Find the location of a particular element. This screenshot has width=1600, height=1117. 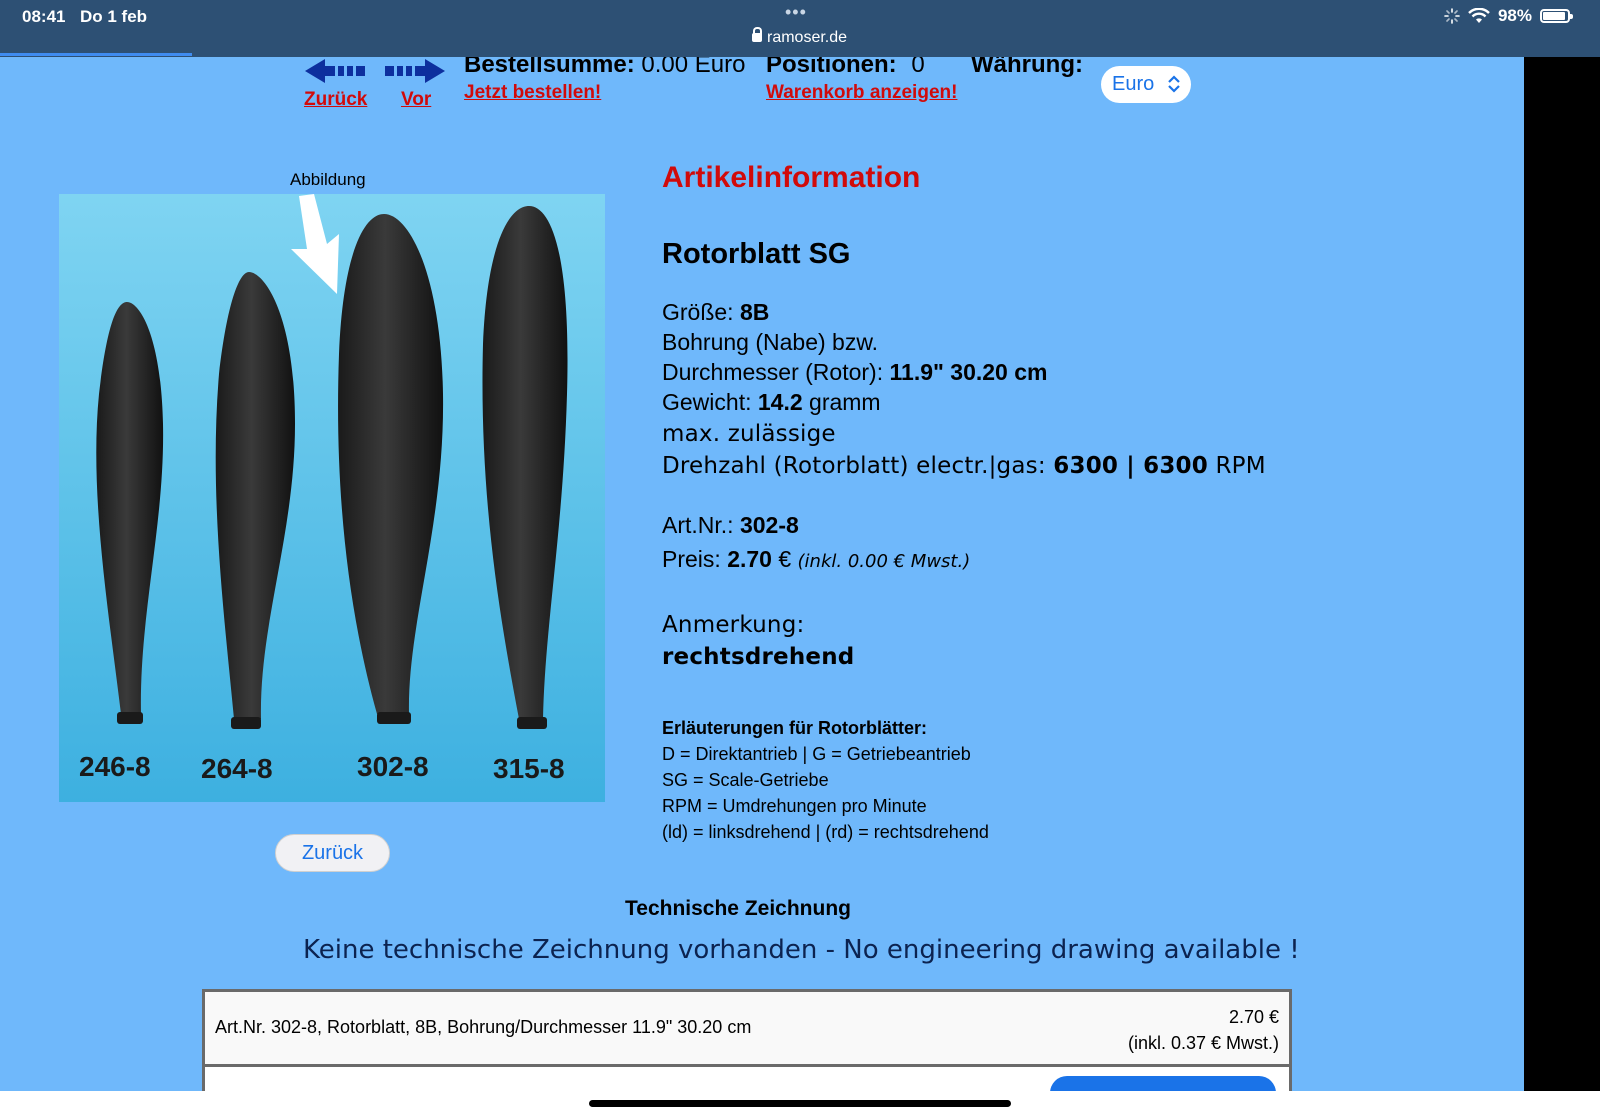

address-bar: ramoser.de is located at coordinates (800, 37).